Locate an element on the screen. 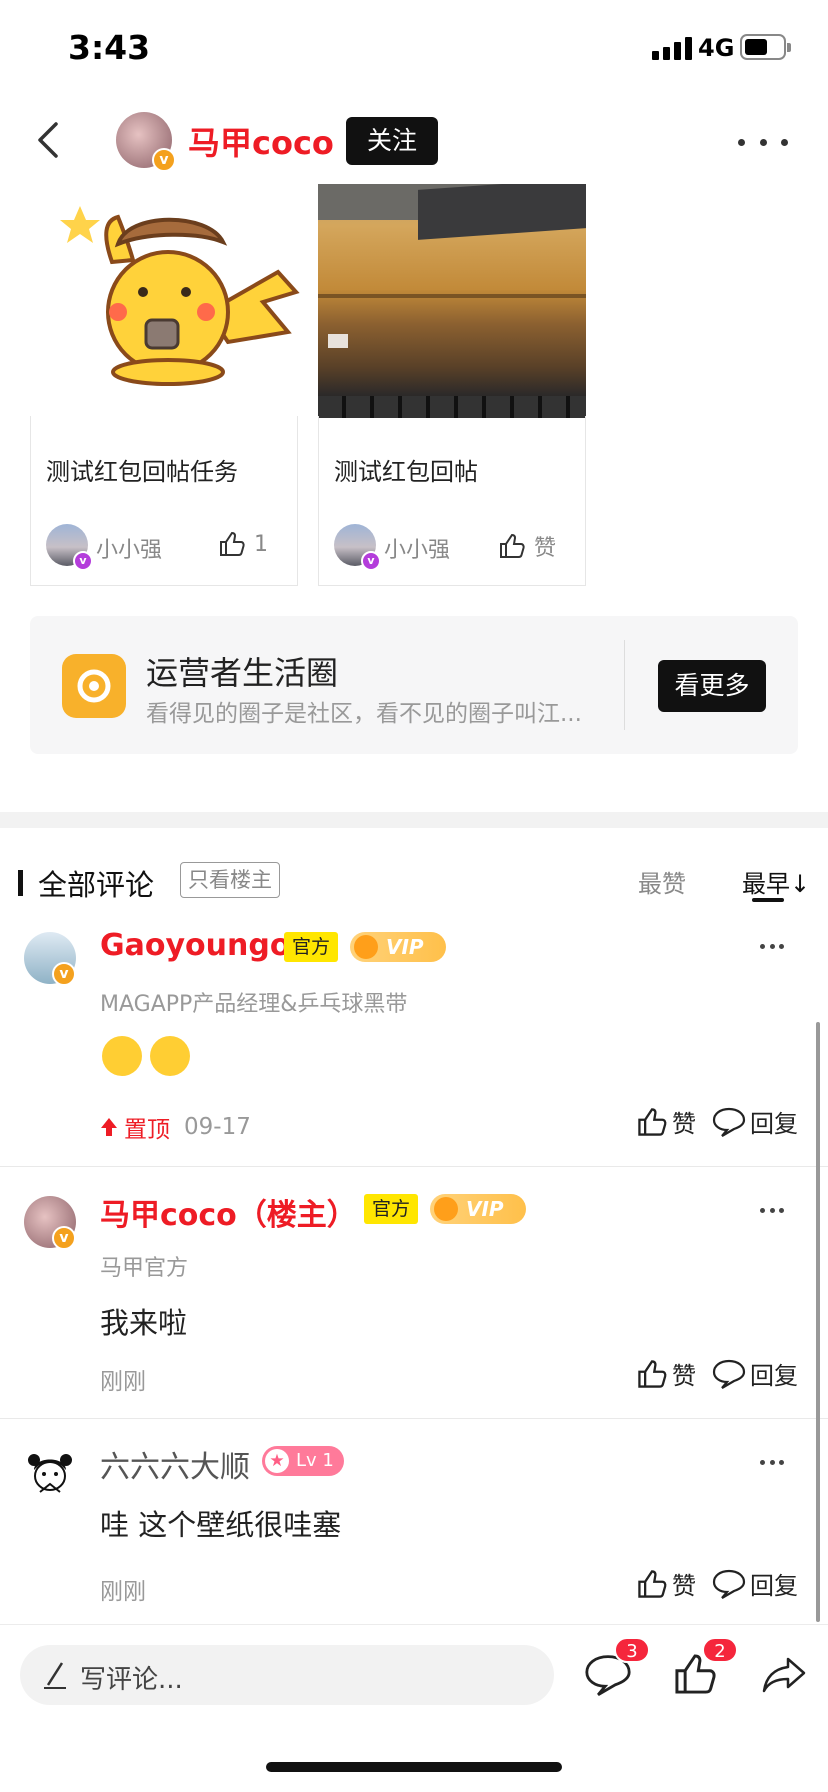 The height and width of the screenshot is (1792, 828). pinned-label: 置顶 is located at coordinates (135, 1127).